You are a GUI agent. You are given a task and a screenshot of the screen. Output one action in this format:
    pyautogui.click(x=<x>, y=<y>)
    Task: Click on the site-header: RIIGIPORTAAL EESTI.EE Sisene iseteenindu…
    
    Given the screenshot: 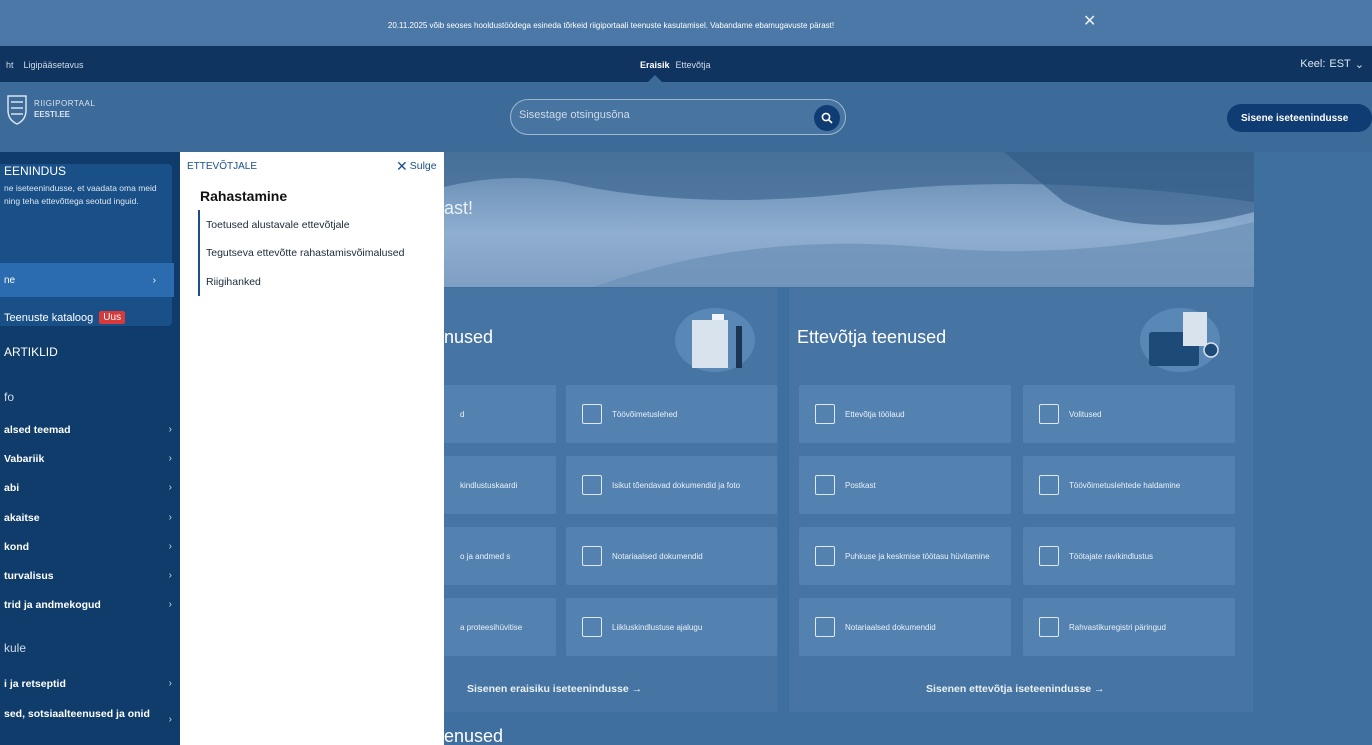 What is the action you would take?
    pyautogui.click(x=686, y=117)
    